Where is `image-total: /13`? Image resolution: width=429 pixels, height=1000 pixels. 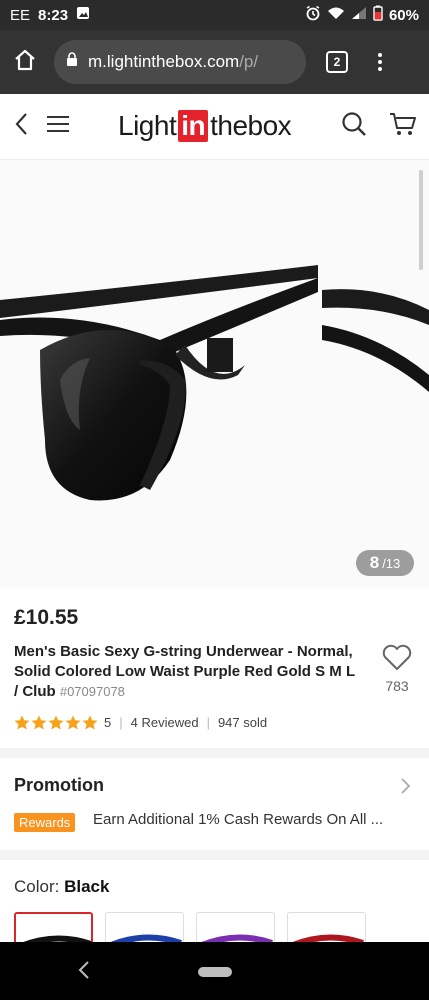
image-total: /13 is located at coordinates (391, 563).